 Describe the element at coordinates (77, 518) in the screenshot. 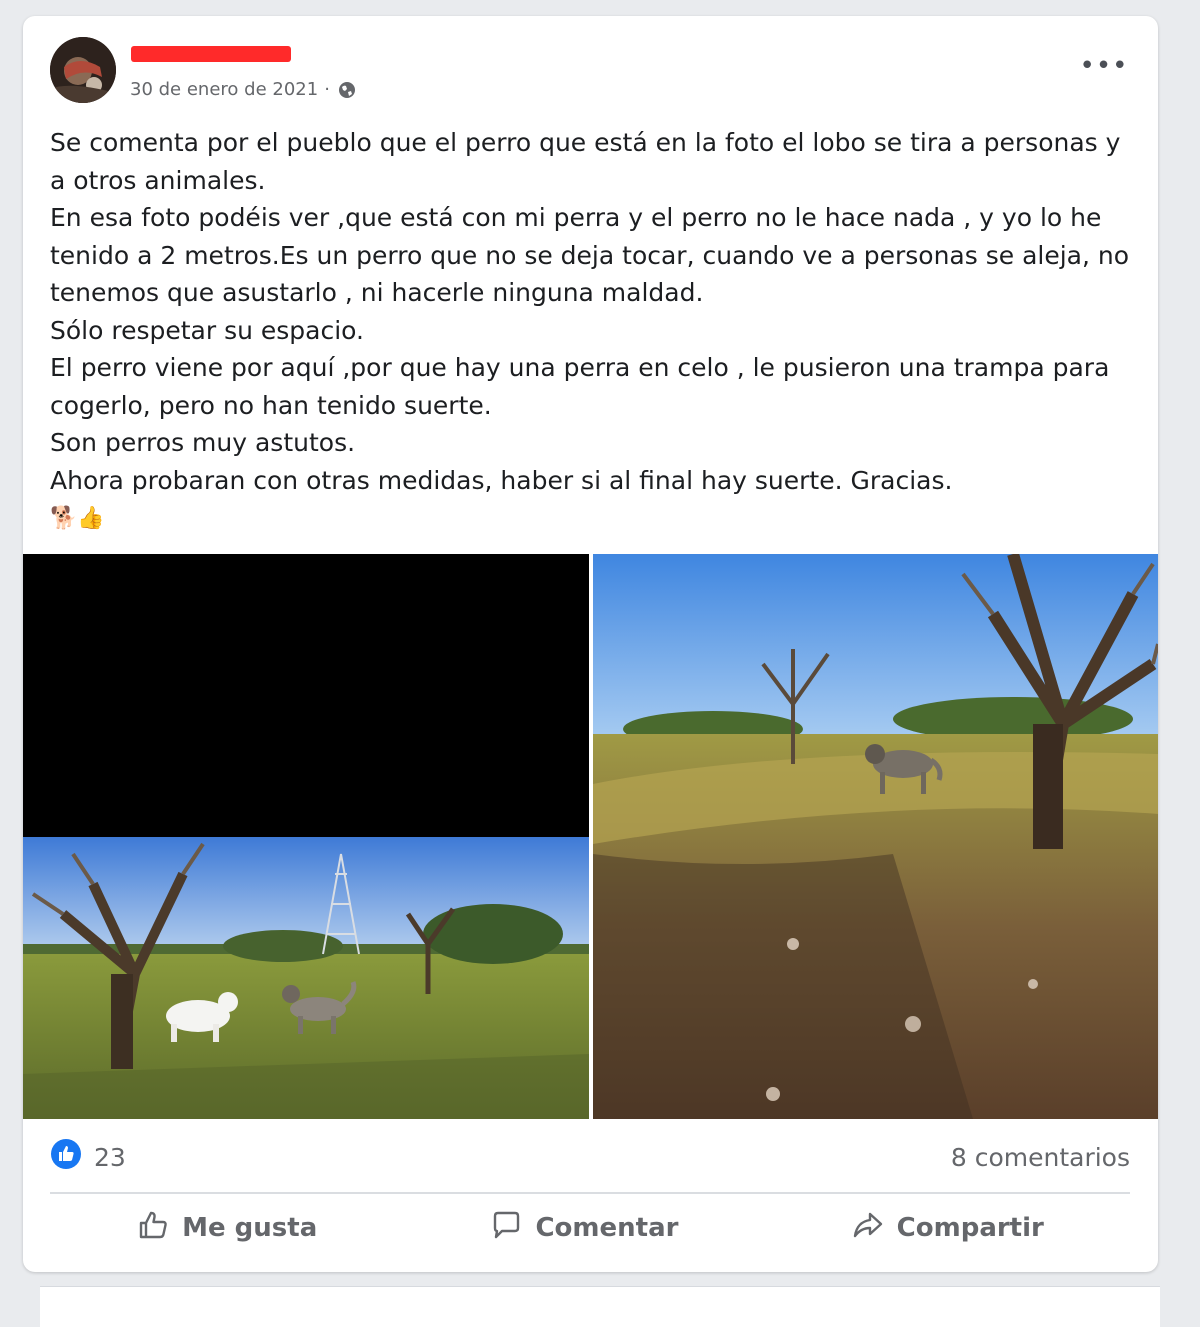

I see `post-emojis: 🐕👍` at that location.